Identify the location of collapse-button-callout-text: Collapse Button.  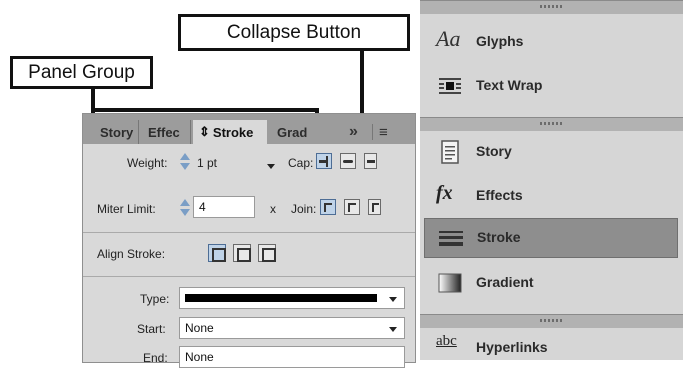
(294, 32).